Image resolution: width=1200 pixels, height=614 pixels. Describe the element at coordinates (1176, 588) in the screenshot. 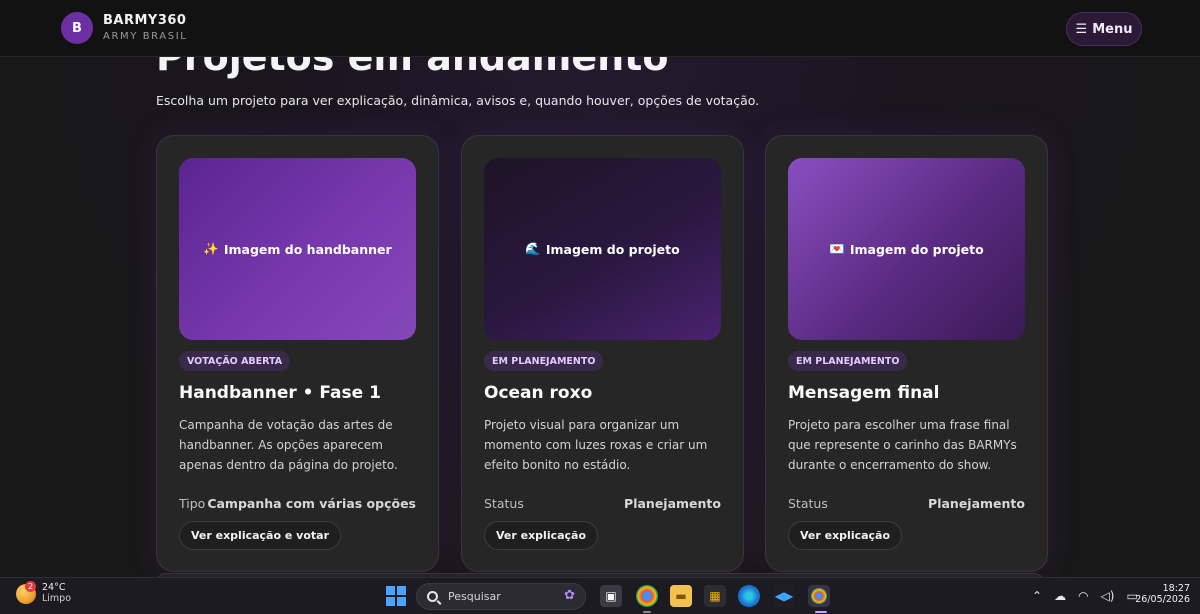

I see `clock-time: 18:27` at that location.